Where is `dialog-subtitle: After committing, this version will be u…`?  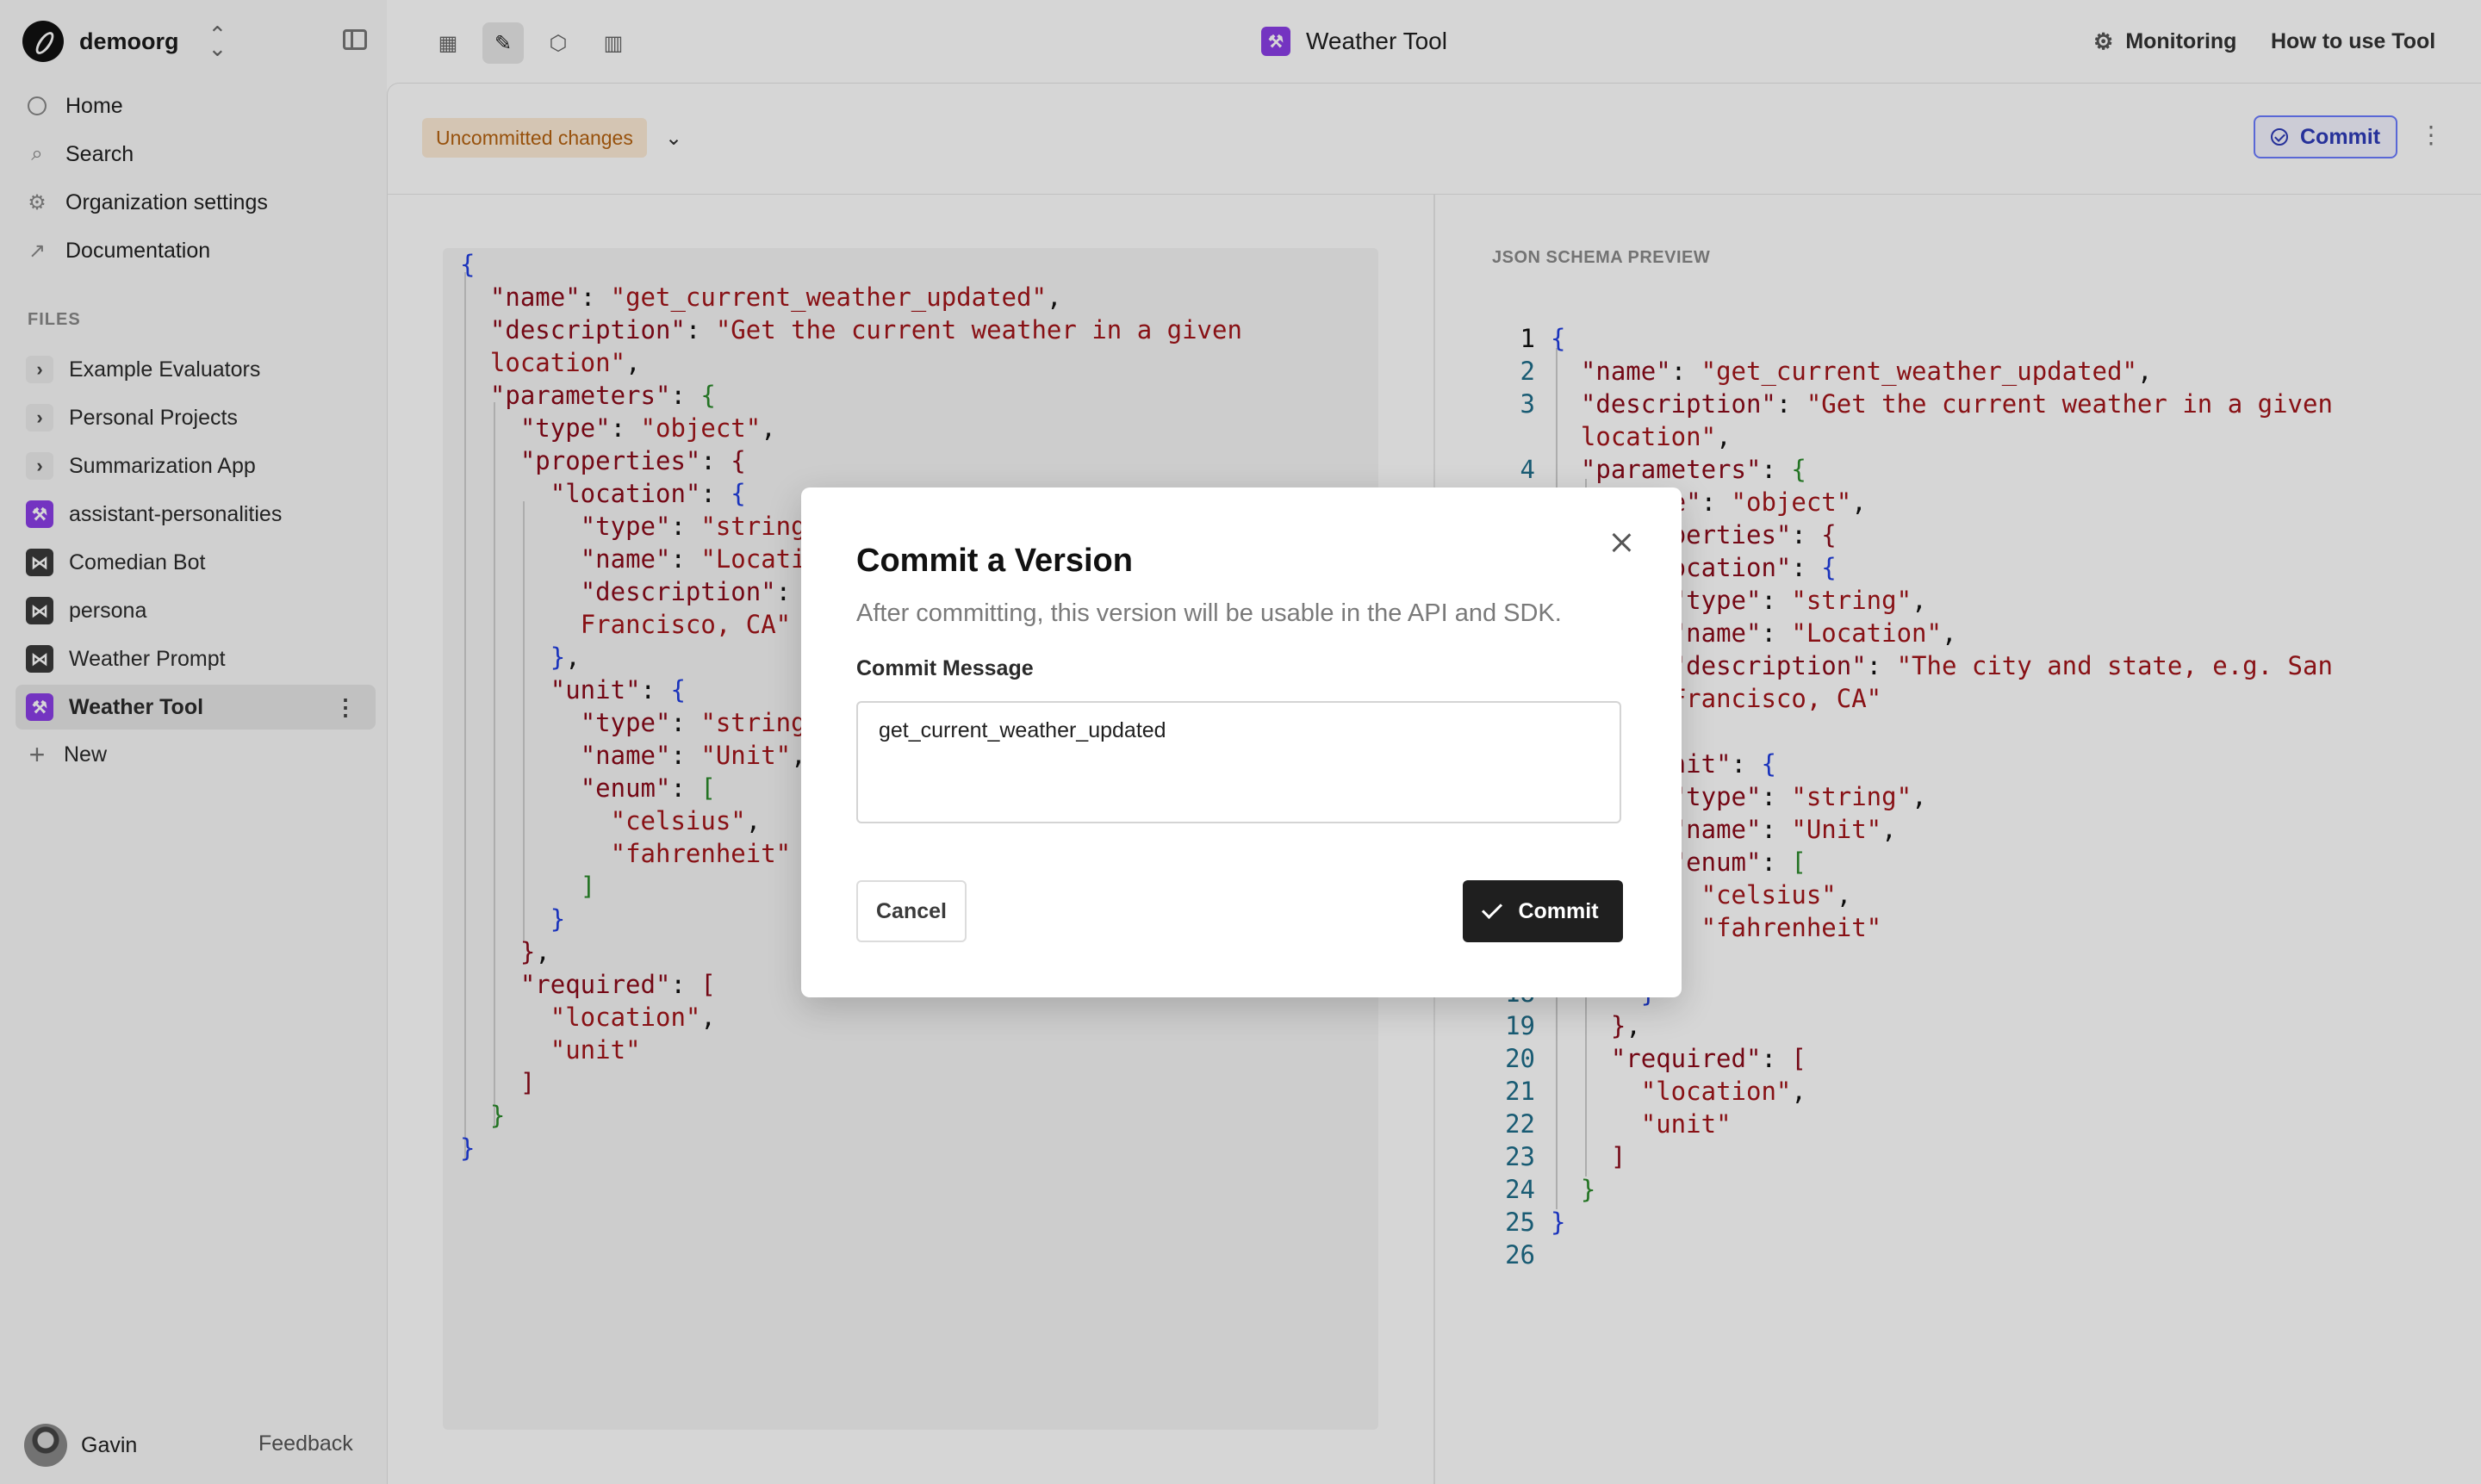 dialog-subtitle: After committing, this version will be u… is located at coordinates (1209, 613).